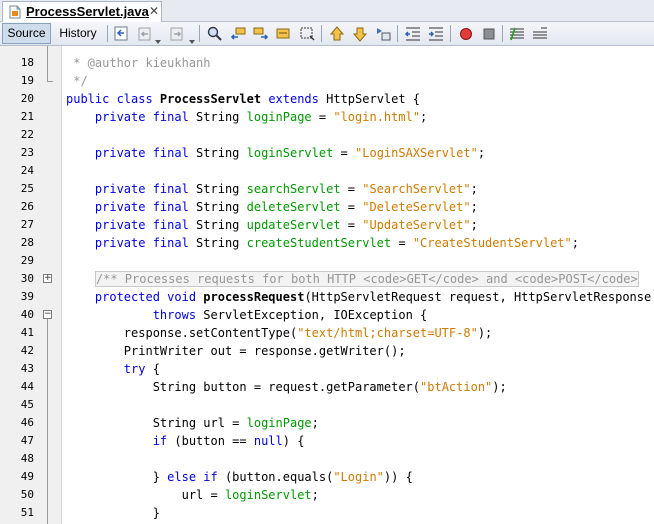 Image resolution: width=654 pixels, height=524 pixels. Describe the element at coordinates (87, 11) in the screenshot. I see `tab-title: ProcessServlet.java` at that location.